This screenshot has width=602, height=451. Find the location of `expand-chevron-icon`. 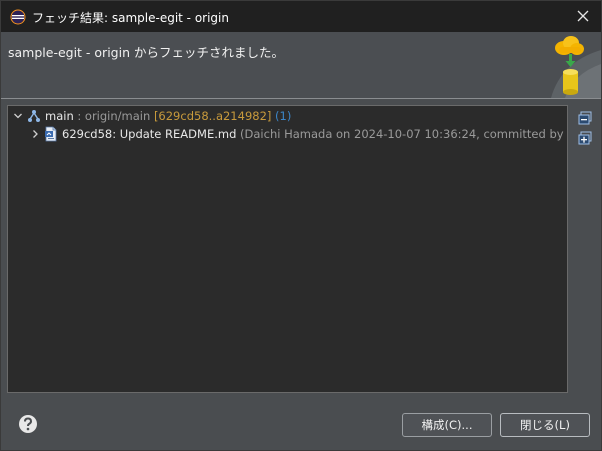

expand-chevron-icon is located at coordinates (35, 134).